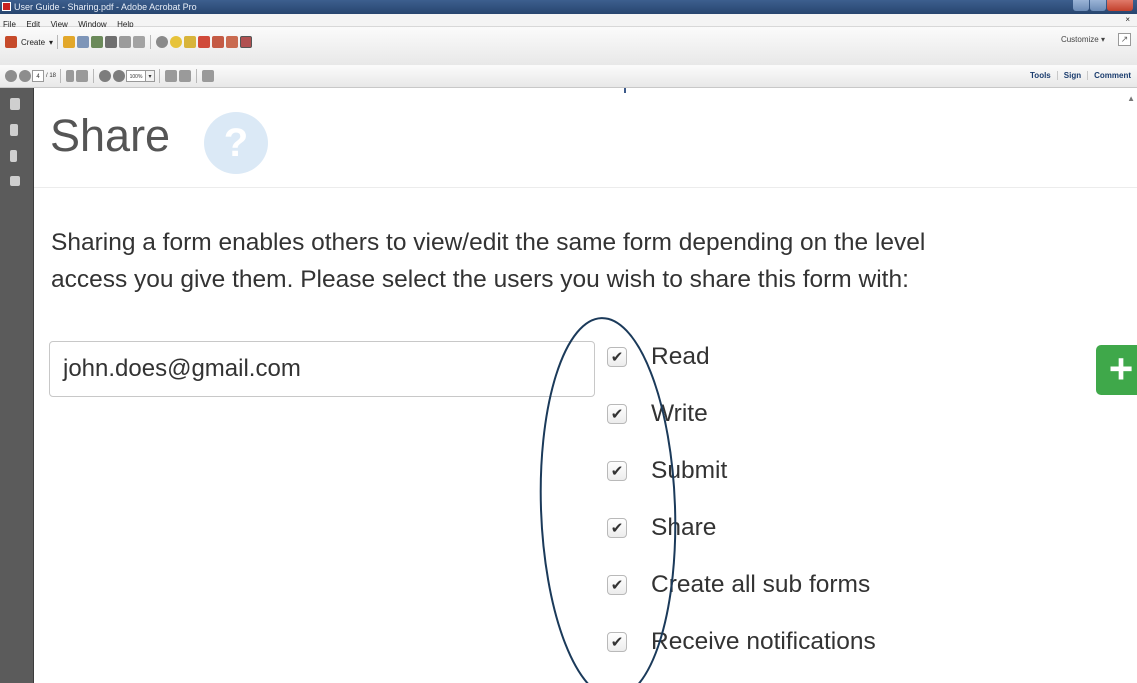 This screenshot has width=1137, height=683. Describe the element at coordinates (17, 385) in the screenshot. I see `navigation-pane` at that location.